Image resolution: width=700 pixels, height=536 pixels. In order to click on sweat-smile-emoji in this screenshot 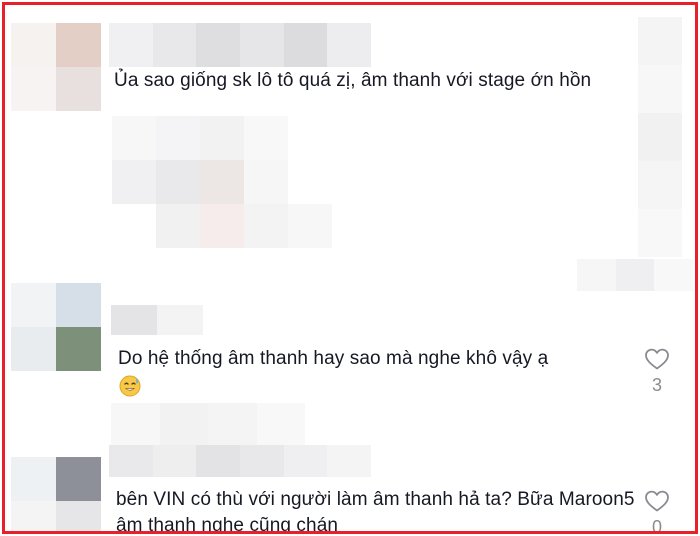, I will do `click(130, 386)`.